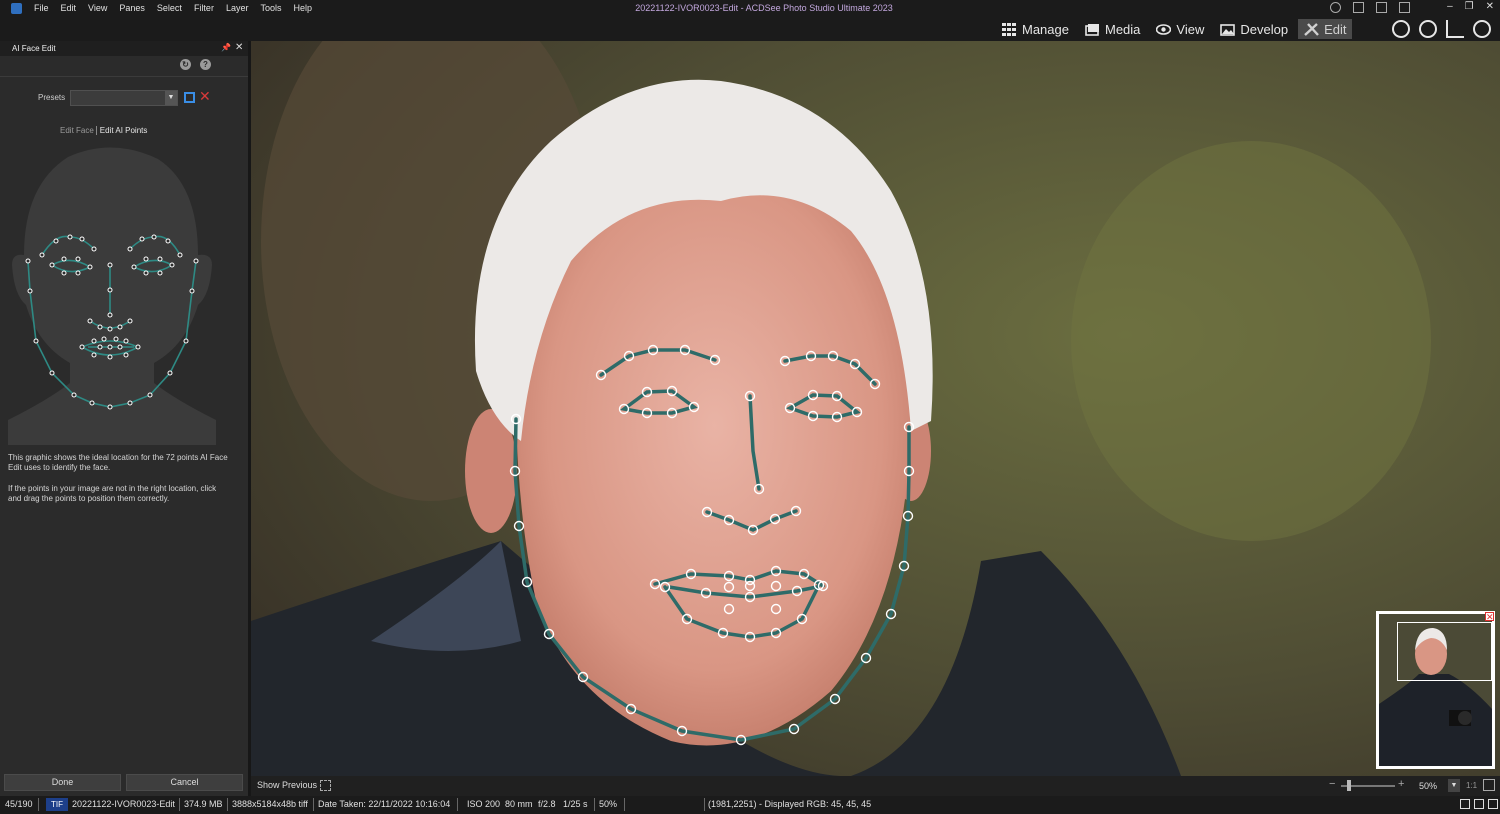 The height and width of the screenshot is (814, 1500). What do you see at coordinates (1482, 29) in the screenshot?
I see `eye-toggle-icon` at bounding box center [1482, 29].